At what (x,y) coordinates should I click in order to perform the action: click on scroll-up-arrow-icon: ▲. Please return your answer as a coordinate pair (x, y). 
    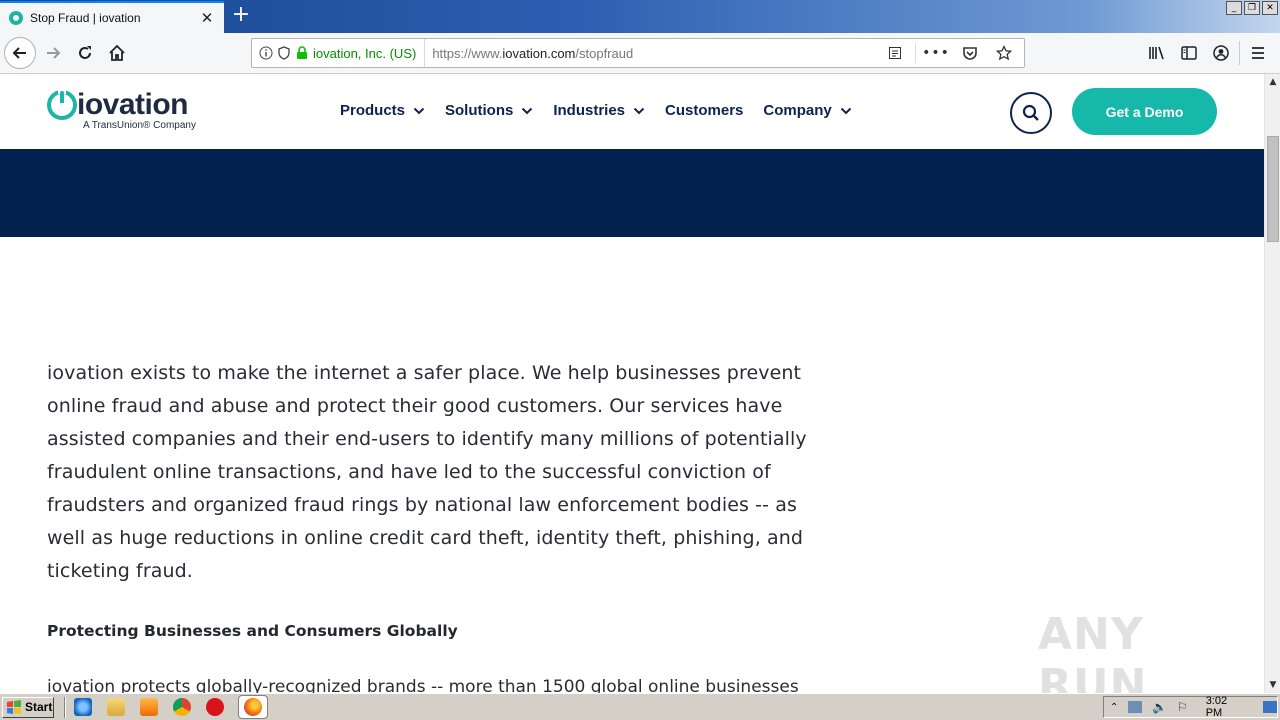
    Looking at the image, I should click on (1272, 82).